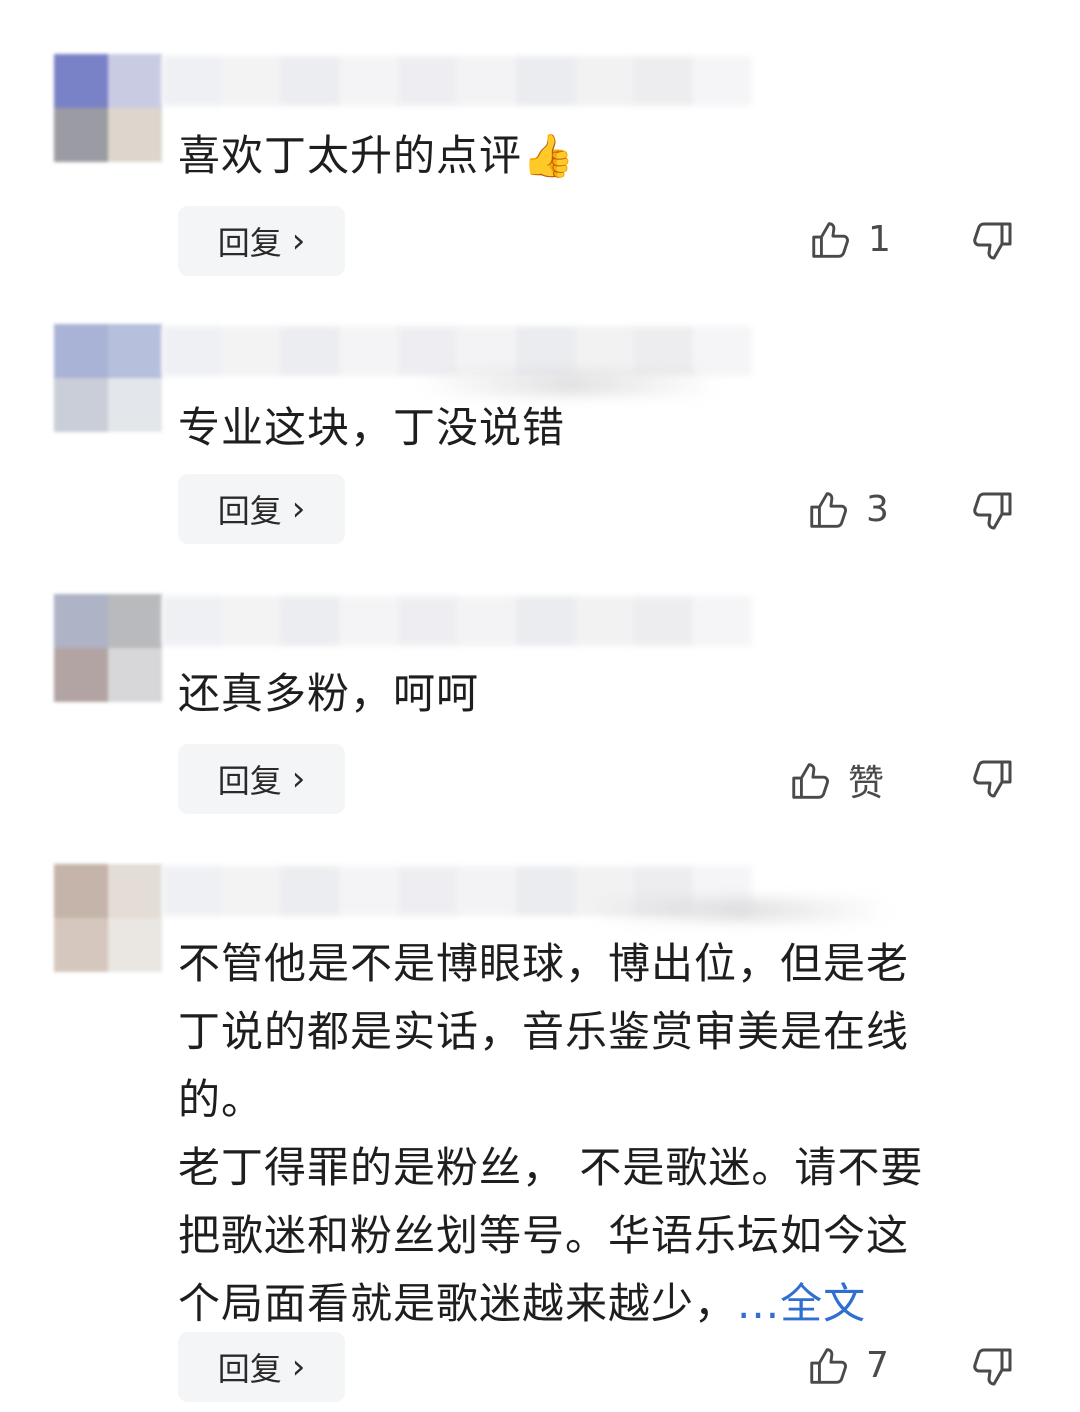  I want to click on like-count: 3, so click(877, 509).